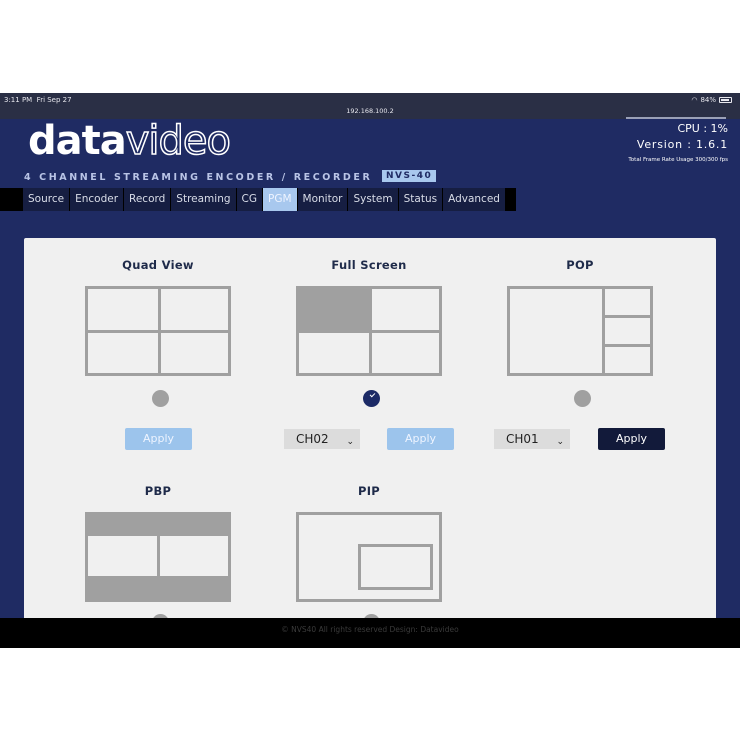 This screenshot has width=740, height=740. Describe the element at coordinates (522, 439) in the screenshot. I see `channel-value: CH01` at that location.